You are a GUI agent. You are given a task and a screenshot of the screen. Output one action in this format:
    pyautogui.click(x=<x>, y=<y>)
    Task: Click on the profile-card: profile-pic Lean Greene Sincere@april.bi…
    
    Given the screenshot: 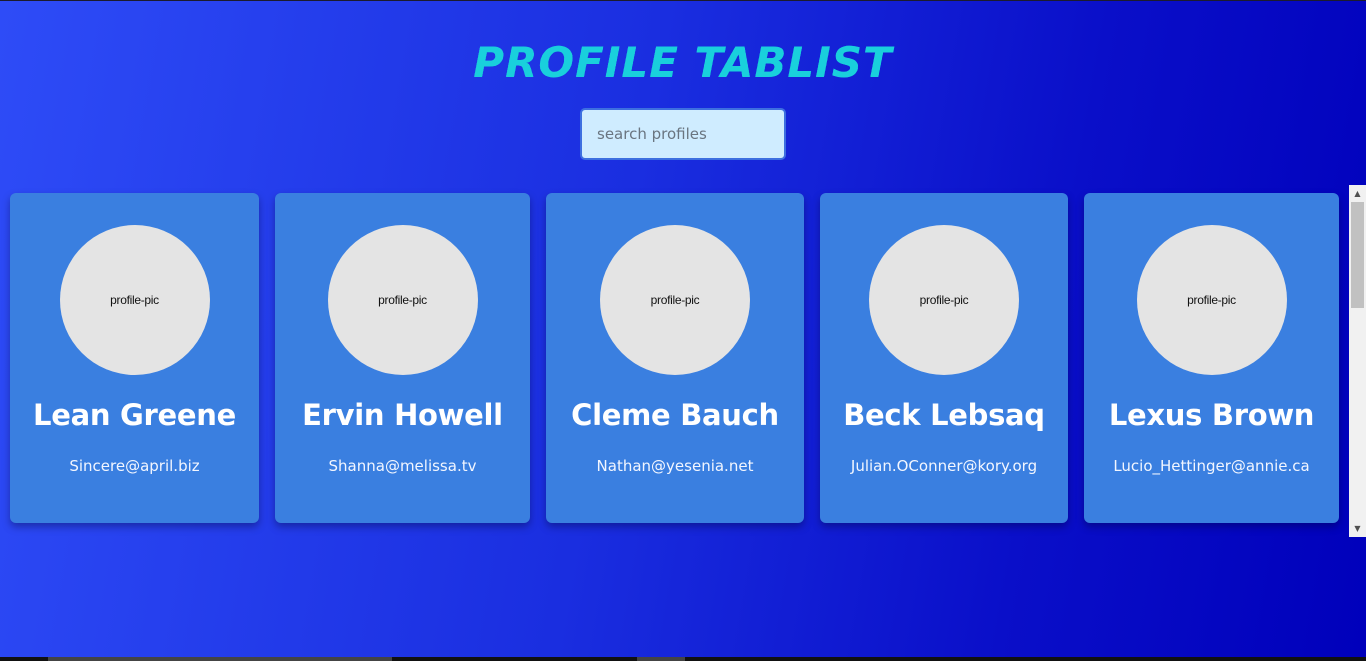 What is the action you would take?
    pyautogui.click(x=134, y=358)
    